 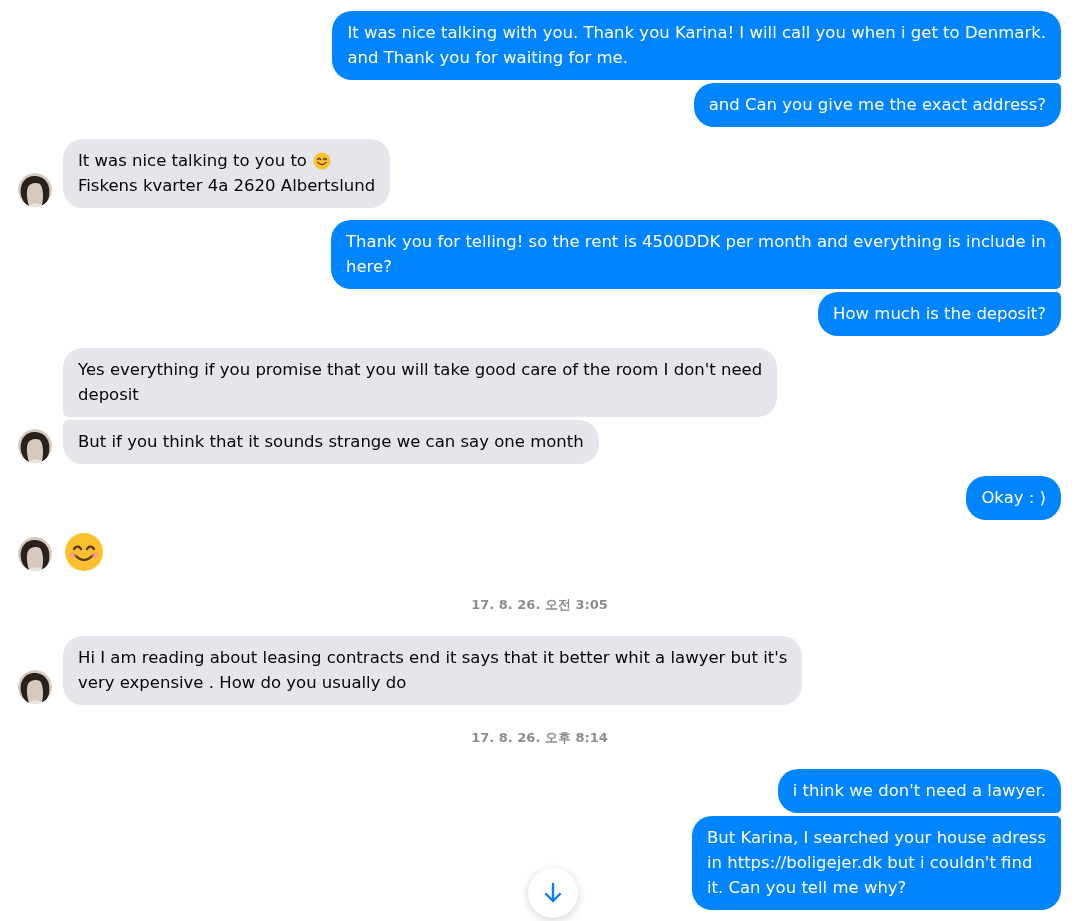 I want to click on message-text: Fiskens kvarter 4a 2620 Albertslund, so click(x=227, y=186).